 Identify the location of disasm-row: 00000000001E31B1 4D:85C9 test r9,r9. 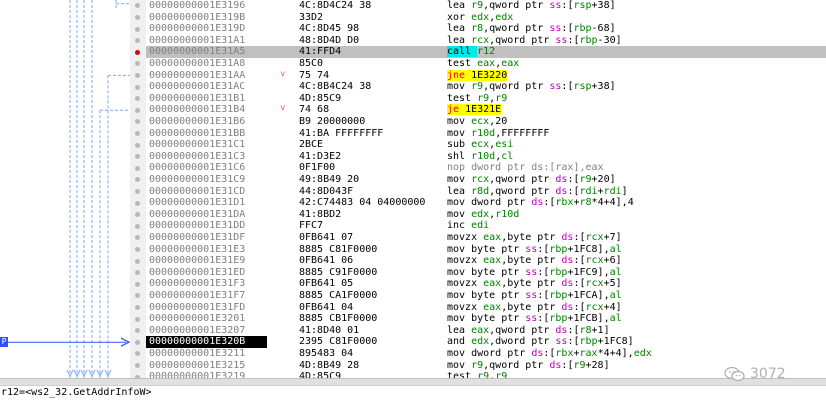
(486, 99).